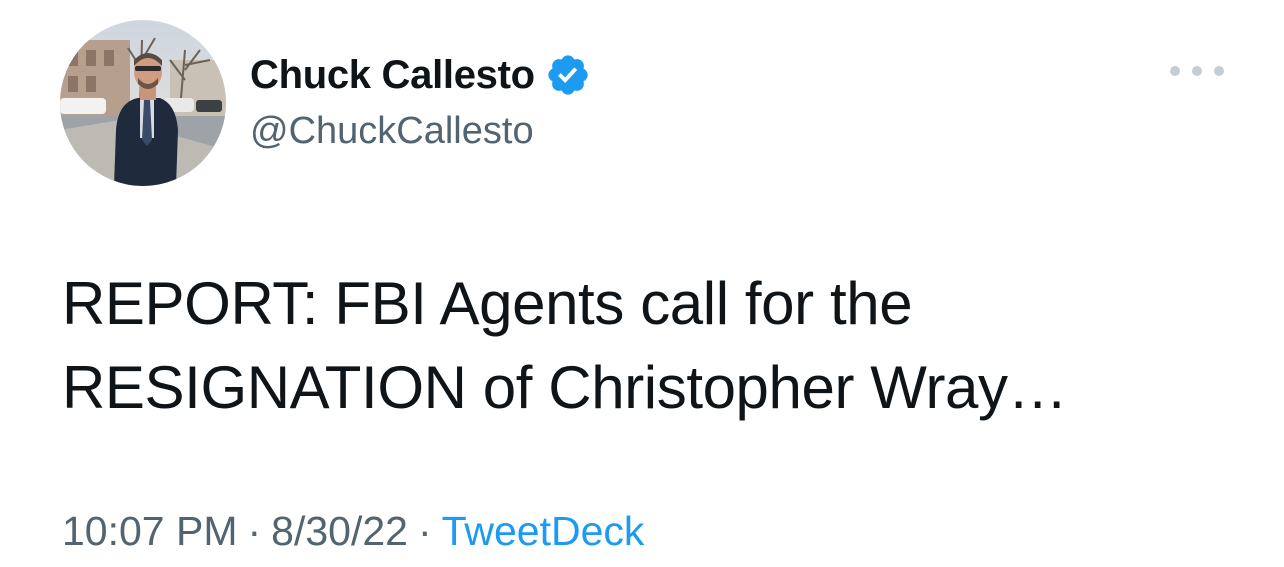 Image resolution: width=1284 pixels, height=567 pixels. I want to click on tweet-date: 8/30/22, so click(339, 531).